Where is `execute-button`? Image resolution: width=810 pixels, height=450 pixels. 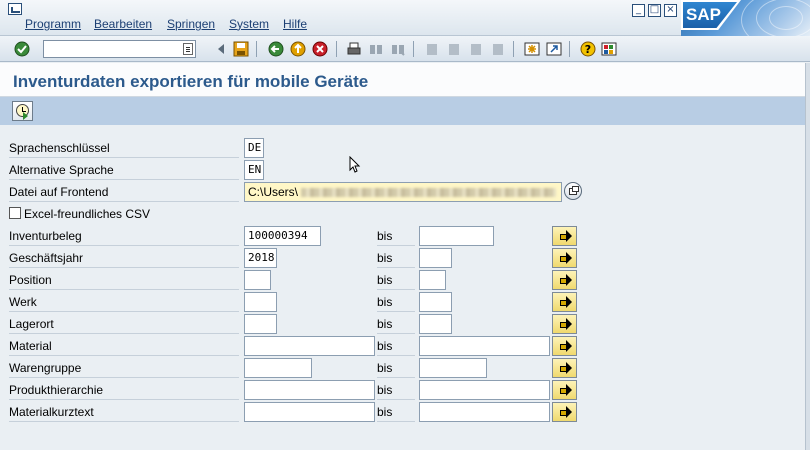
execute-button is located at coordinates (22, 111).